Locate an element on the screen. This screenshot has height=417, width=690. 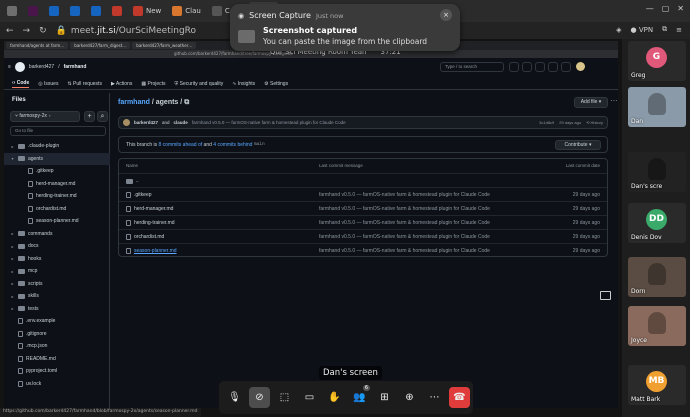
participant-tile: Dorn is located at coordinates (657, 277).